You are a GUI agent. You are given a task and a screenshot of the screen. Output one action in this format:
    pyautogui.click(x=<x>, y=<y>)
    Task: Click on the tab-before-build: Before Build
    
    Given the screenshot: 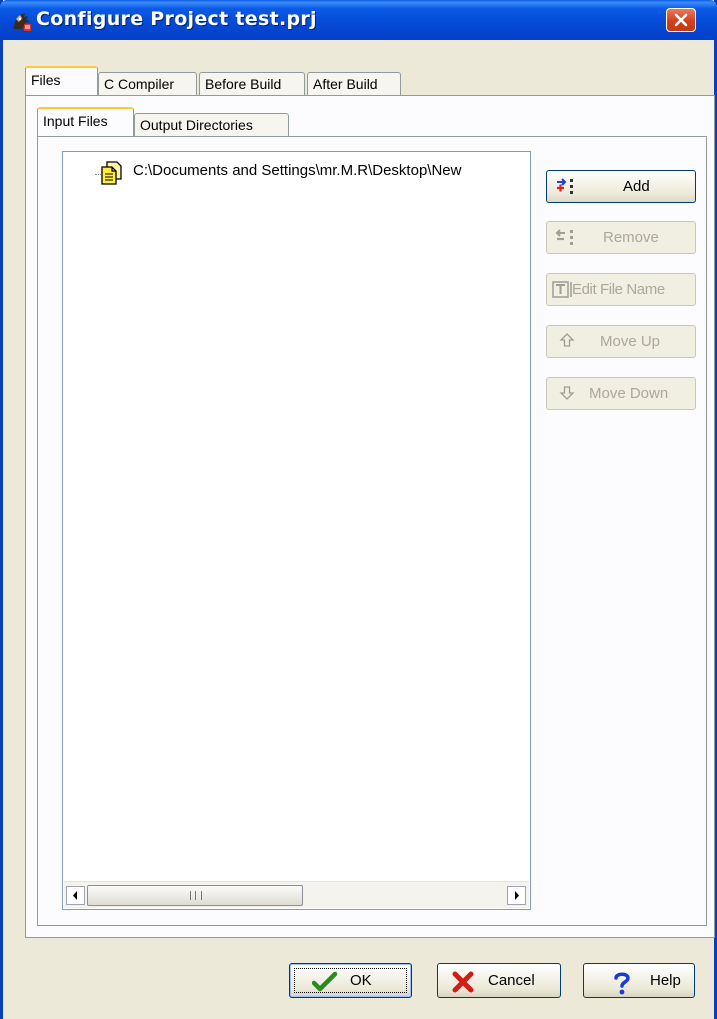 What is the action you would take?
    pyautogui.click(x=252, y=84)
    